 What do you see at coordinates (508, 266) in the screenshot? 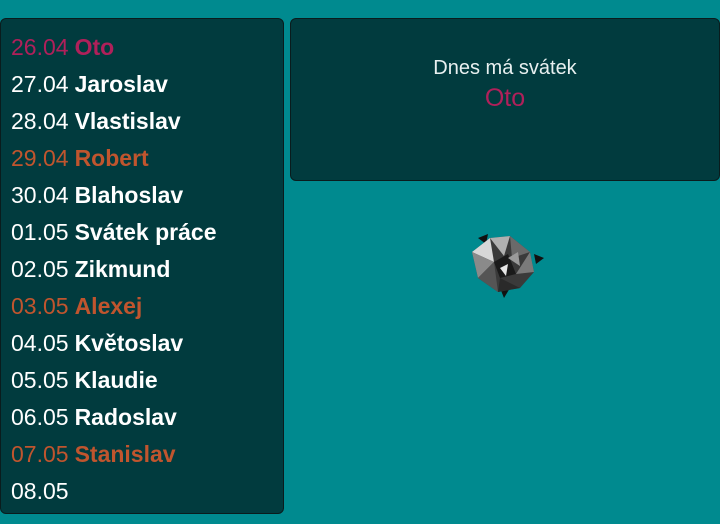
I see `polyhedron-icon` at bounding box center [508, 266].